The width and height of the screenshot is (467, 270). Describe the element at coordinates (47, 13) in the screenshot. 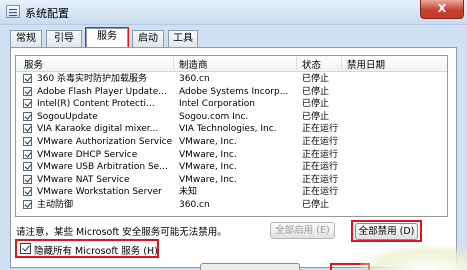

I see `window-title: 系统配置` at that location.